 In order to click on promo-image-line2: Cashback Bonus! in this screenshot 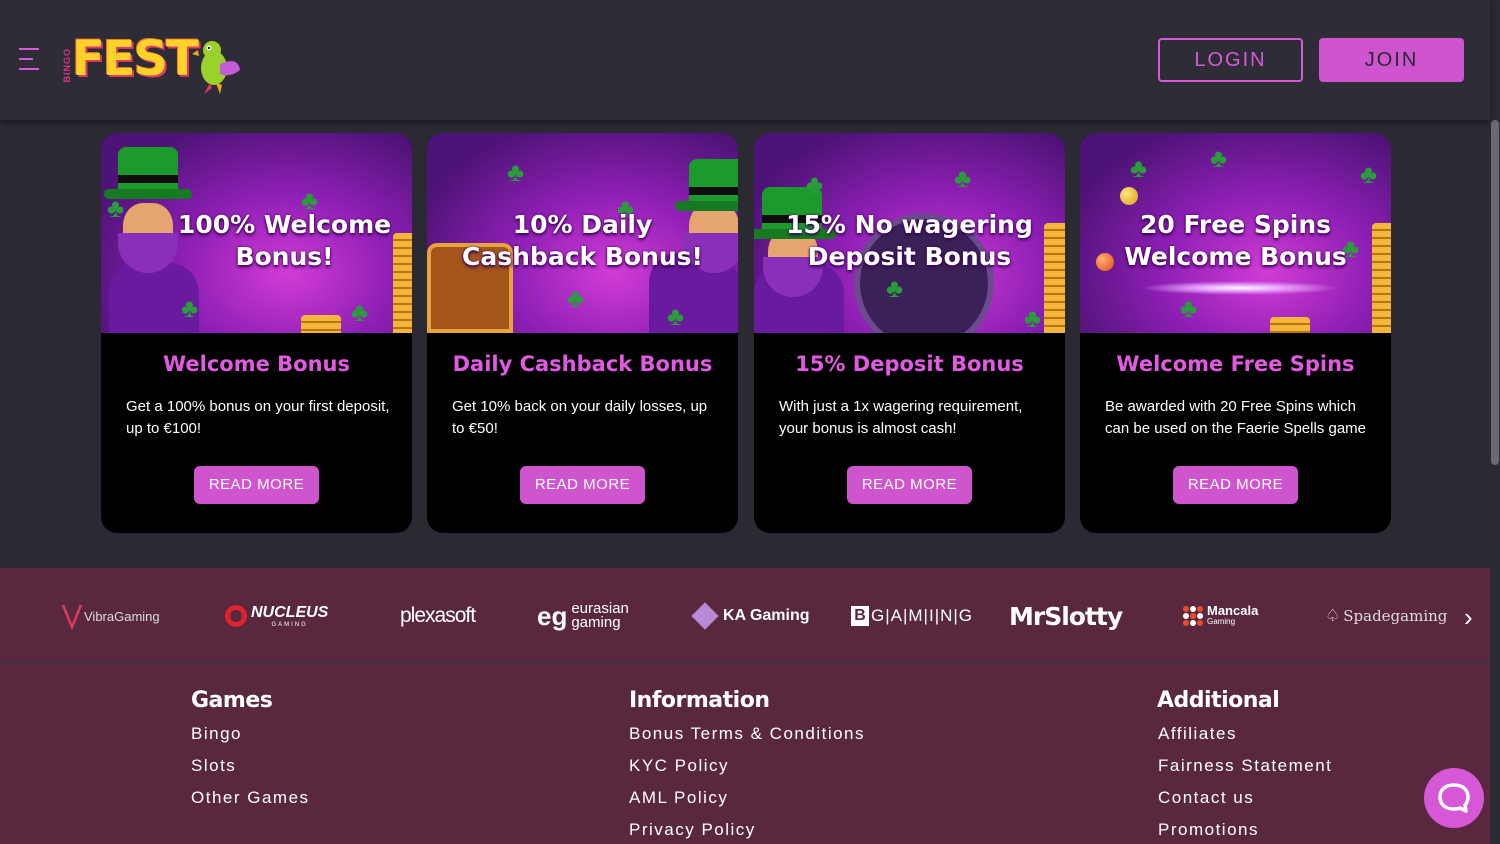, I will do `click(582, 256)`.